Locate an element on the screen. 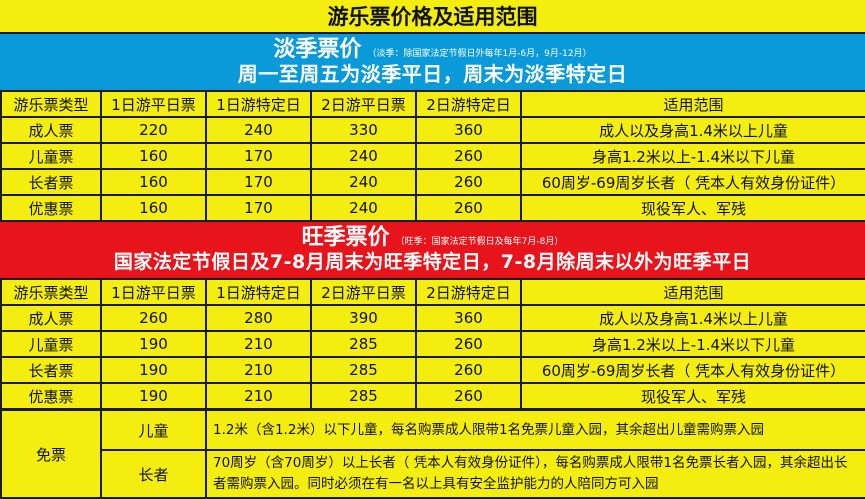 The width and height of the screenshot is (865, 499). table-row: 优惠票 160 170 240 260 现役军人、军残 is located at coordinates (432, 208).